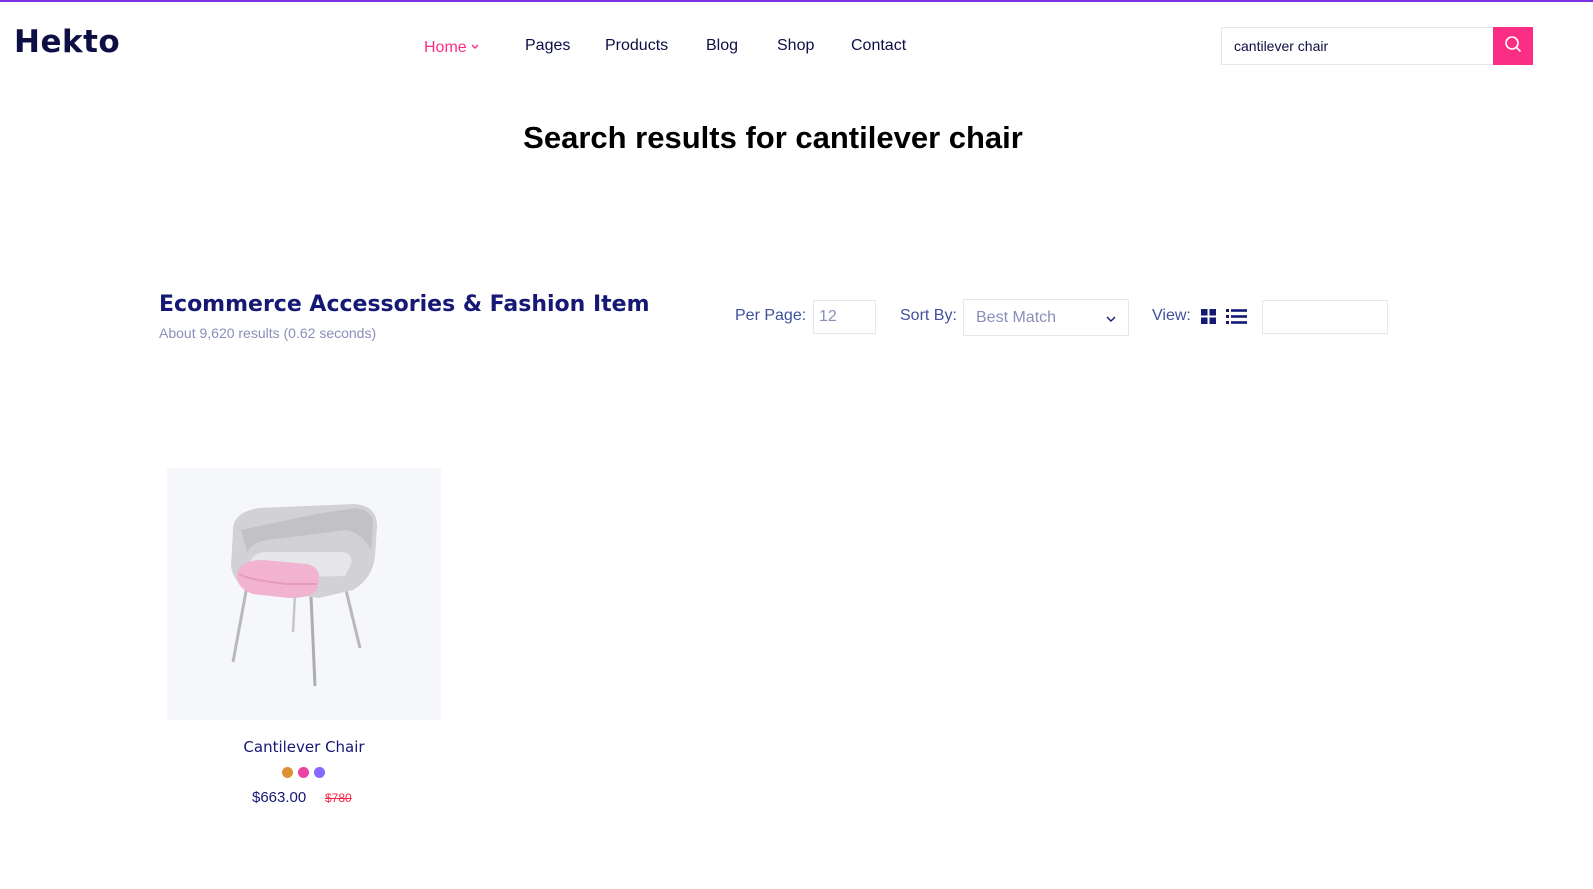  Describe the element at coordinates (844, 317) in the screenshot. I see `per-page-input` at that location.